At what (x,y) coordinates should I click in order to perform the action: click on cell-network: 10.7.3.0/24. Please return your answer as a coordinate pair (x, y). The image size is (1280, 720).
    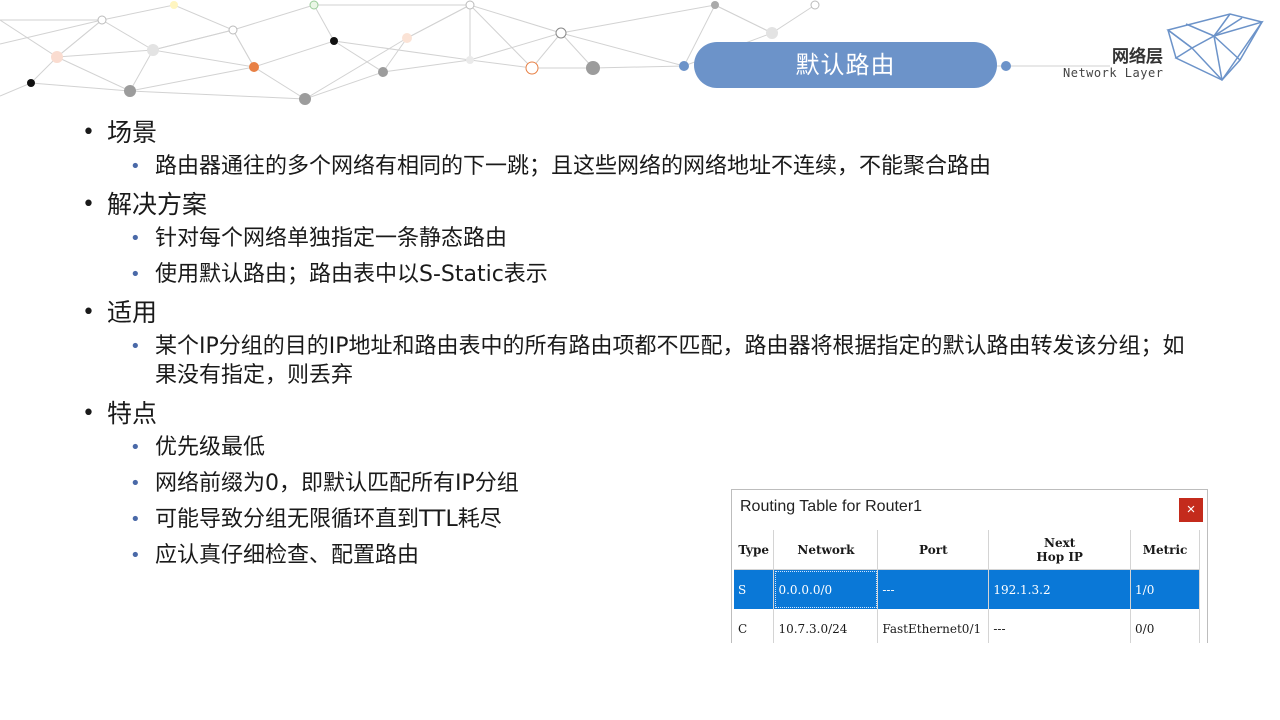
    Looking at the image, I should click on (826, 626).